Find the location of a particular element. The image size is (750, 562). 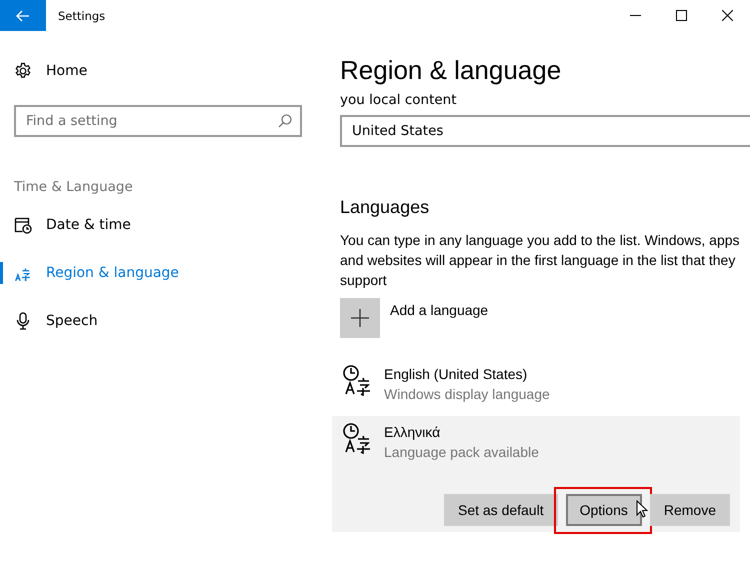

add-language-label: Add a language is located at coordinates (439, 310).